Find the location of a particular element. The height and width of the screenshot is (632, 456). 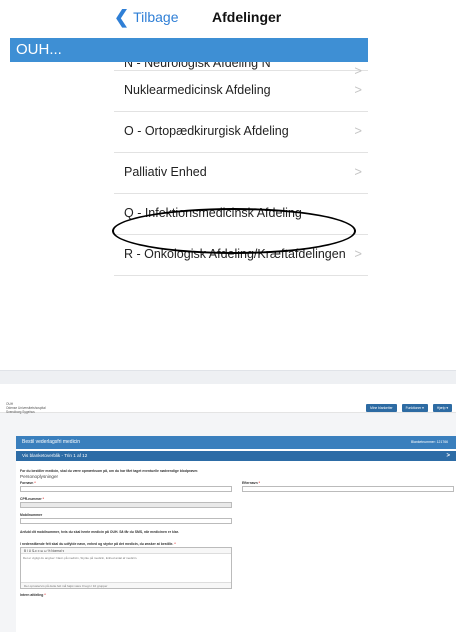

functions-button: Funktioner ▾ is located at coordinates (414, 408).